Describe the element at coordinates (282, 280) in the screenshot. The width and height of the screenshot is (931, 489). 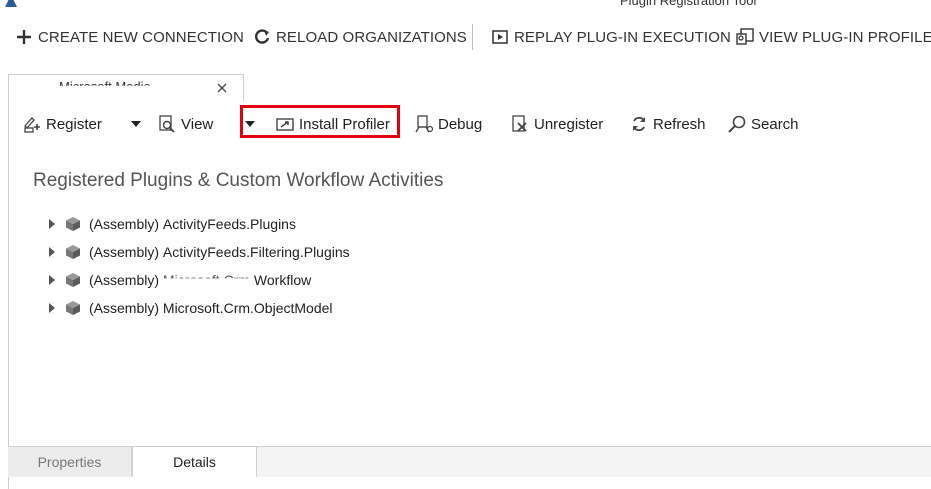
I see `assembly-name: Workflow` at that location.